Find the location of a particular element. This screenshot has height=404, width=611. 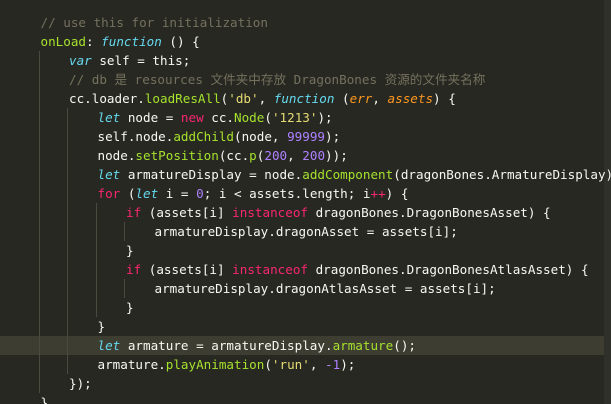

code-token: -1 is located at coordinates (333, 364).